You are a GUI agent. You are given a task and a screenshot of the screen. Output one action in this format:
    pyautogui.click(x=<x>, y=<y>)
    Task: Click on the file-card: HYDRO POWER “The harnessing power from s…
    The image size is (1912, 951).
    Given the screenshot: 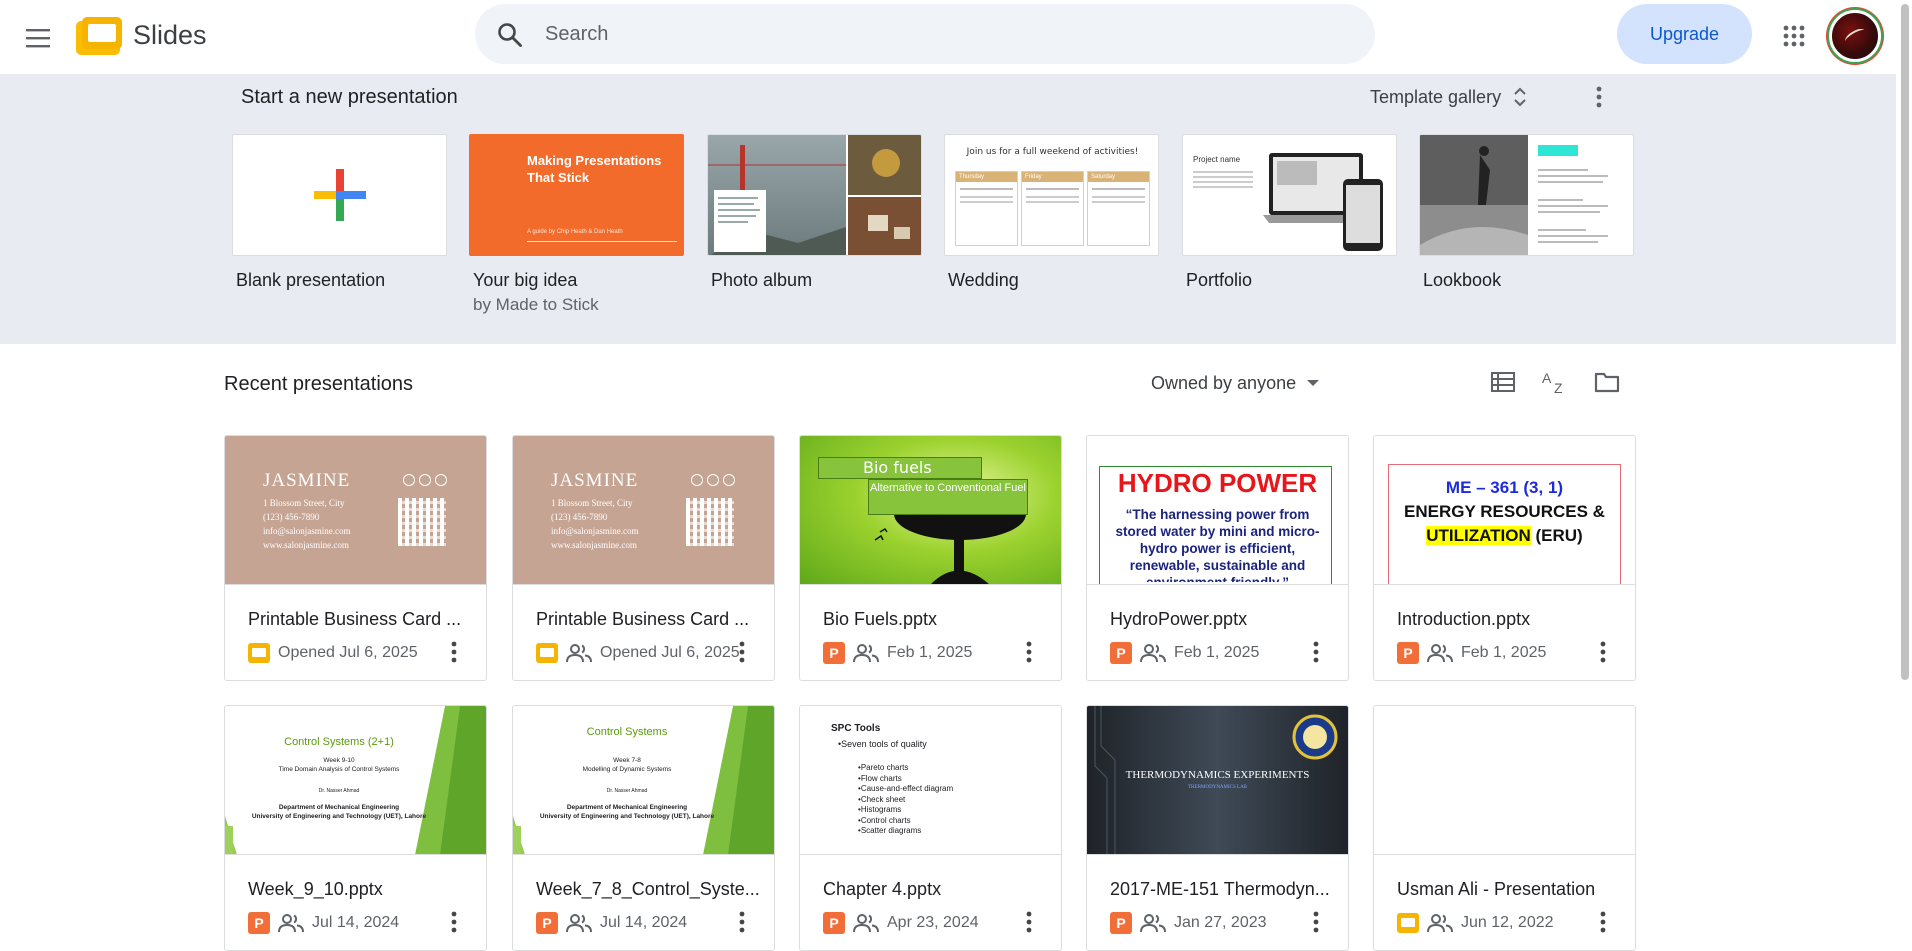 What is the action you would take?
    pyautogui.click(x=1217, y=558)
    